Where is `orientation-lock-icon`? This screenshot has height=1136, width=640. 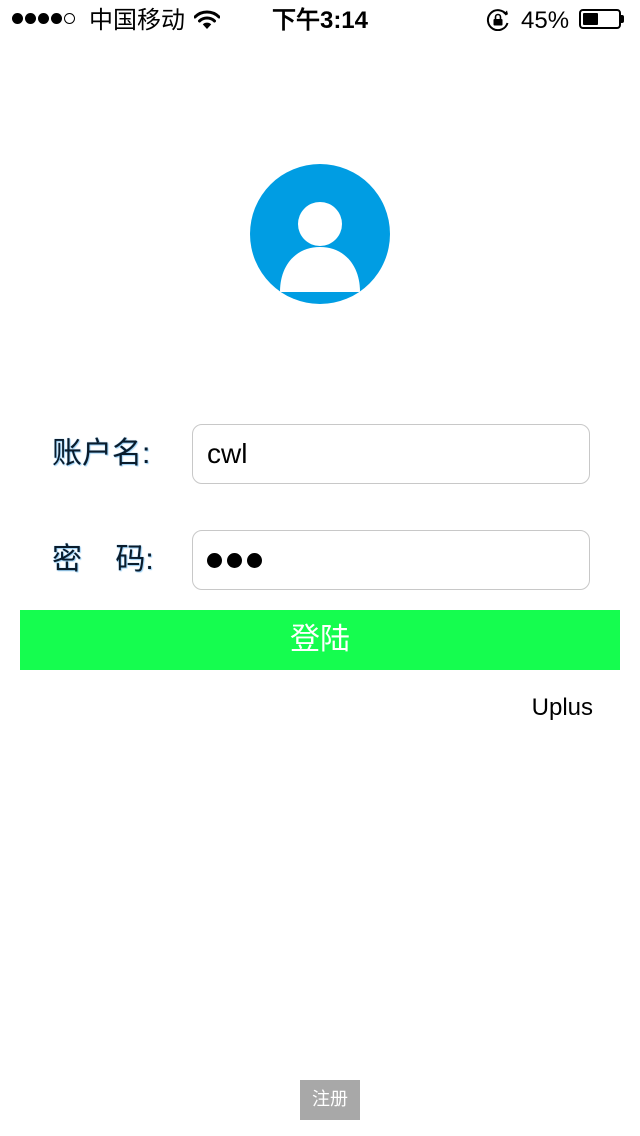
orientation-lock-icon is located at coordinates (497, 20).